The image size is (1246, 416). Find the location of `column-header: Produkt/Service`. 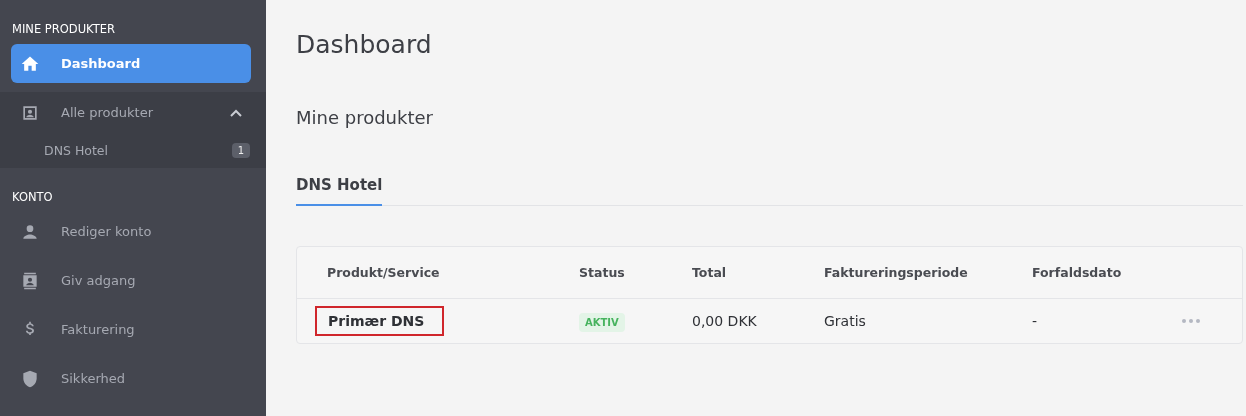

column-header: Produkt/Service is located at coordinates (383, 272).